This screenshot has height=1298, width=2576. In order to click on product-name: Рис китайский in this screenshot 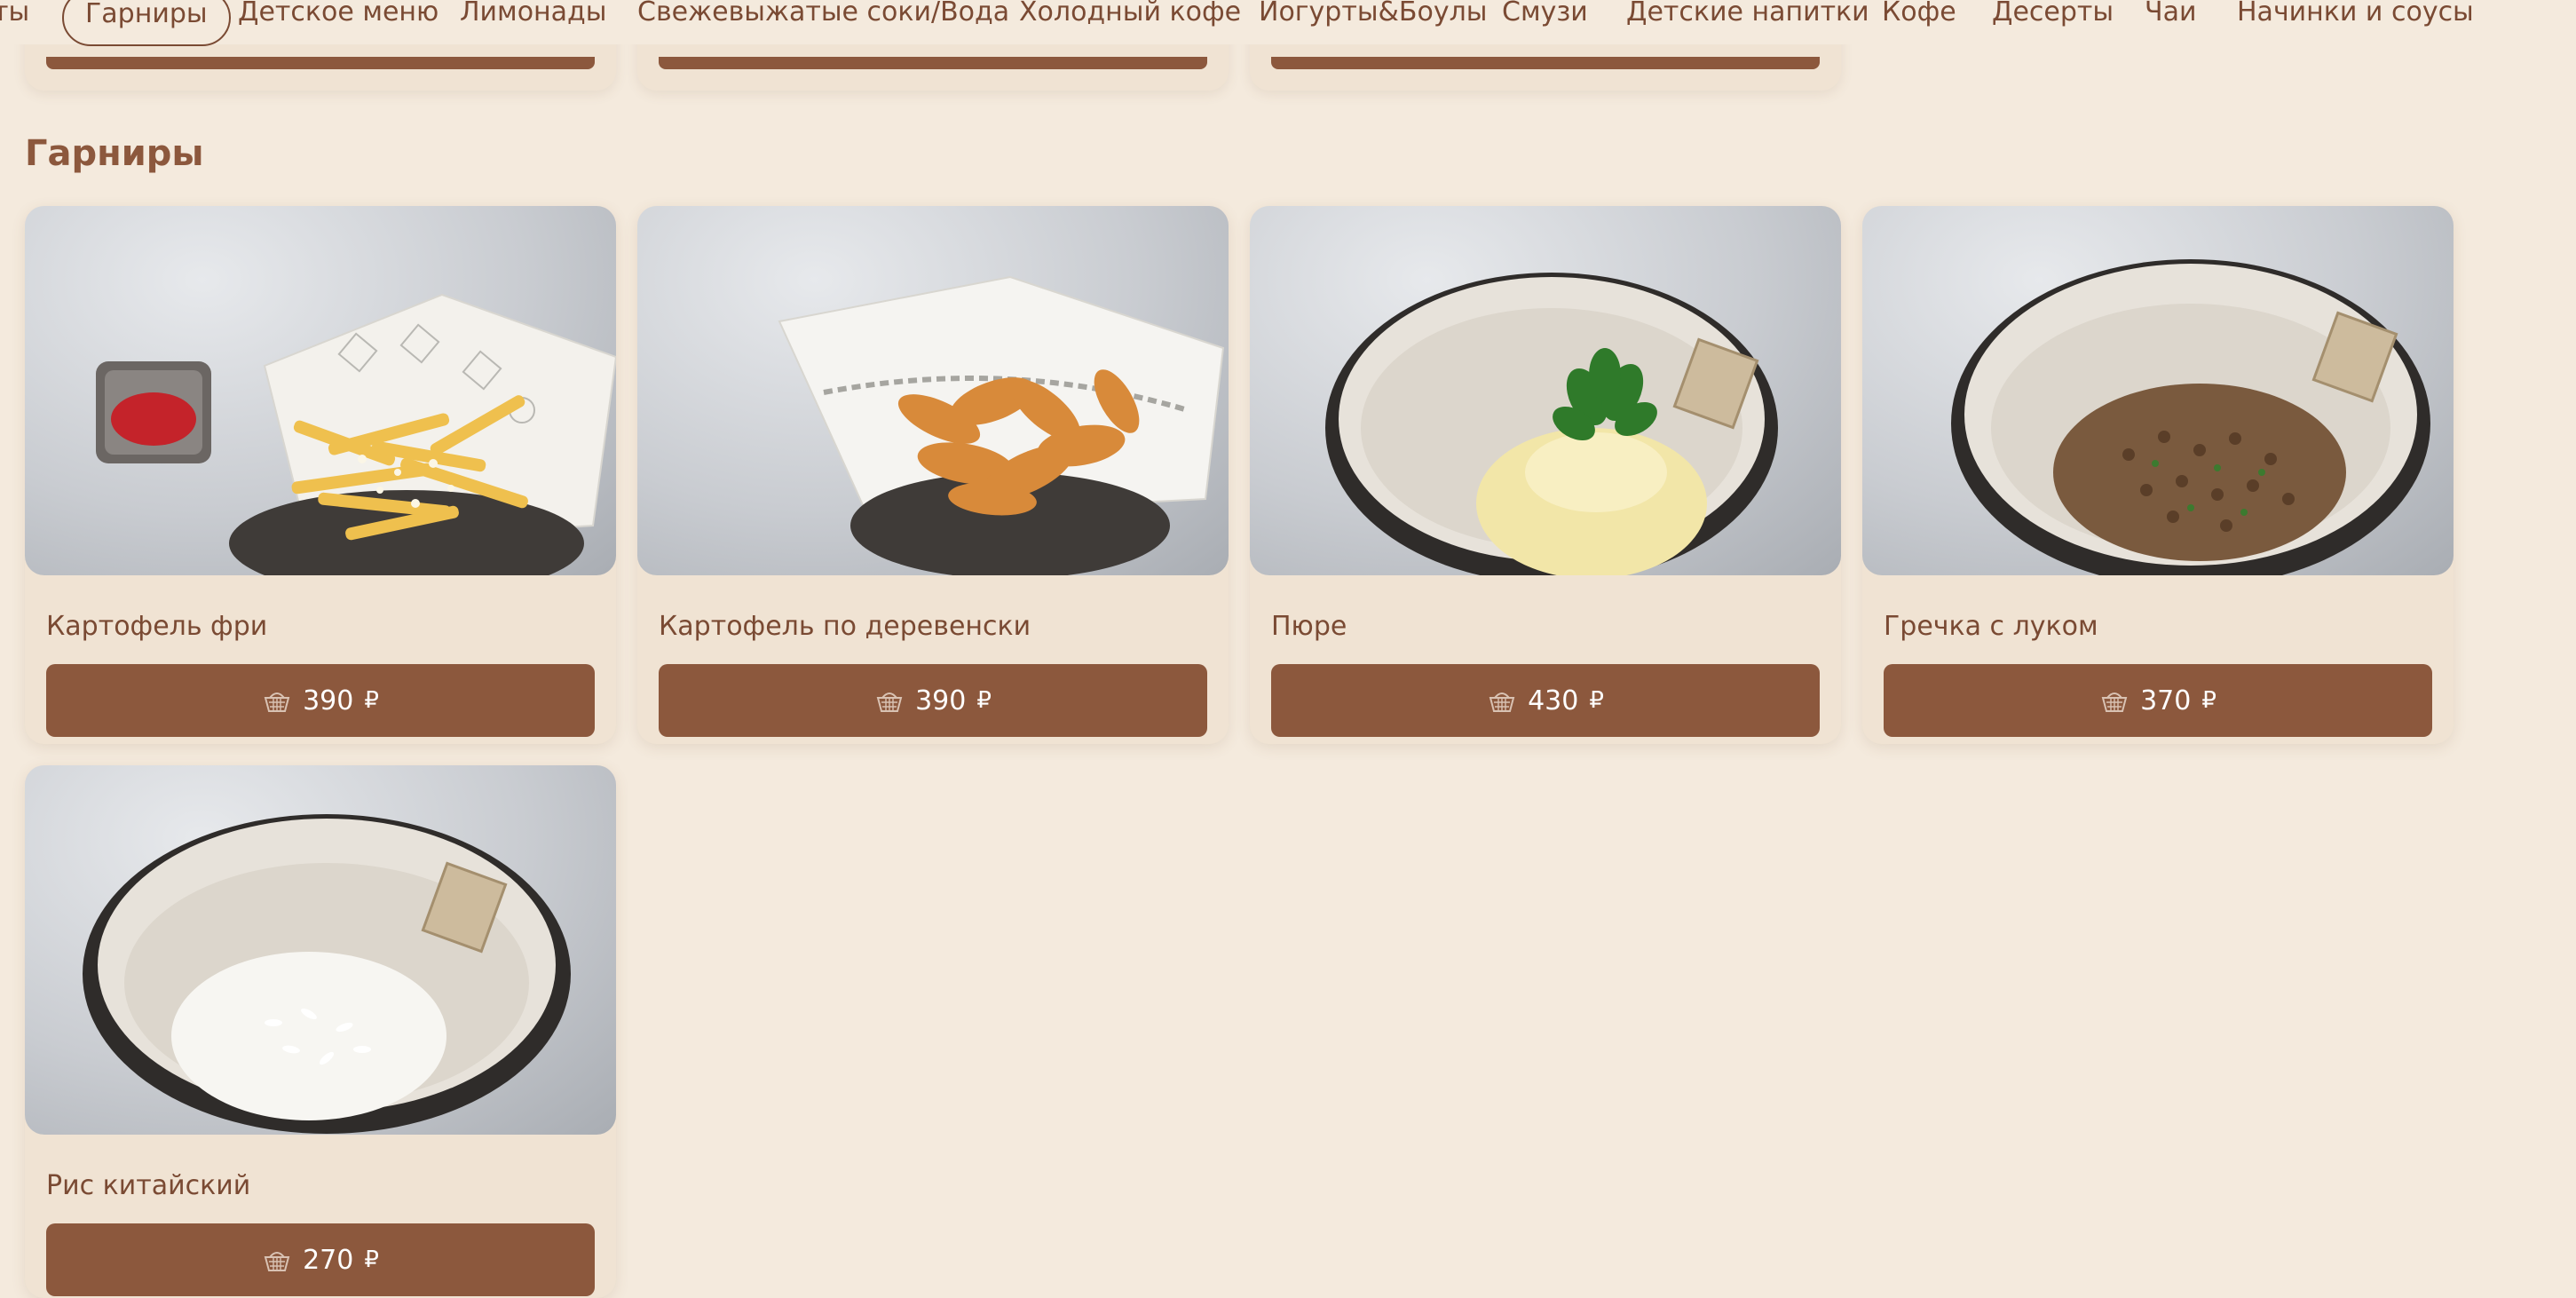, I will do `click(148, 1186)`.